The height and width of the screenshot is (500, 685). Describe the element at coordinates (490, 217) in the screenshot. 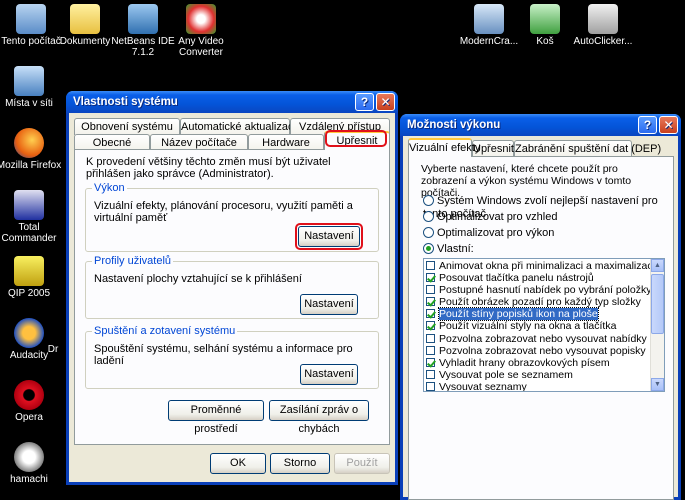

I see `radio-best-appearance: Optimalizovat pro vzhled` at that location.